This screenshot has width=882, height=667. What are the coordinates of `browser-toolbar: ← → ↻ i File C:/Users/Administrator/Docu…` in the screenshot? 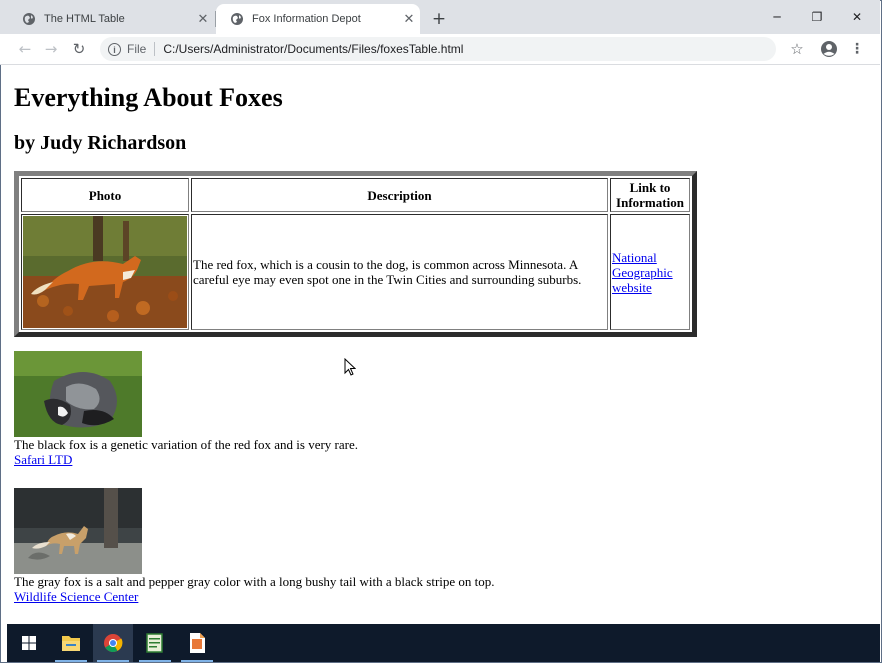 It's located at (440, 49).